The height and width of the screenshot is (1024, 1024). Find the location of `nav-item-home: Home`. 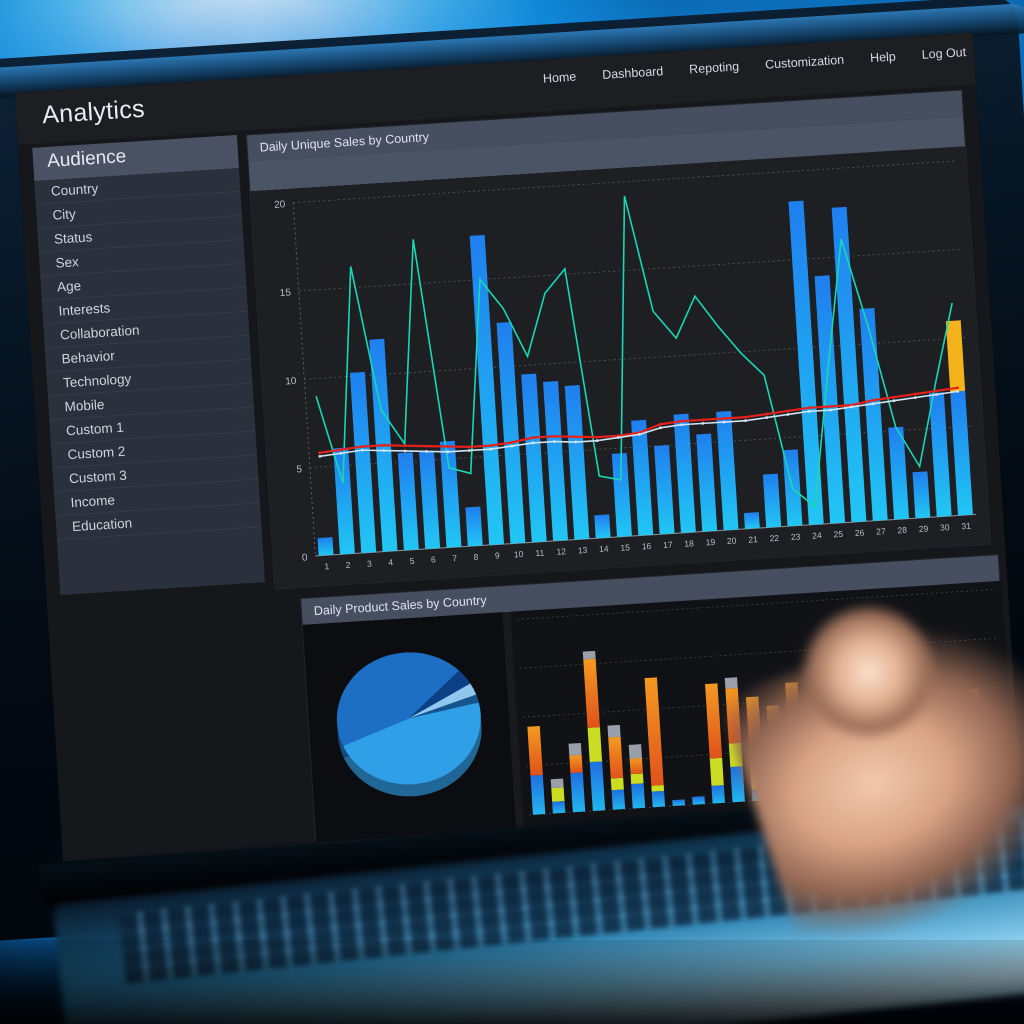

nav-item-home: Home is located at coordinates (560, 78).